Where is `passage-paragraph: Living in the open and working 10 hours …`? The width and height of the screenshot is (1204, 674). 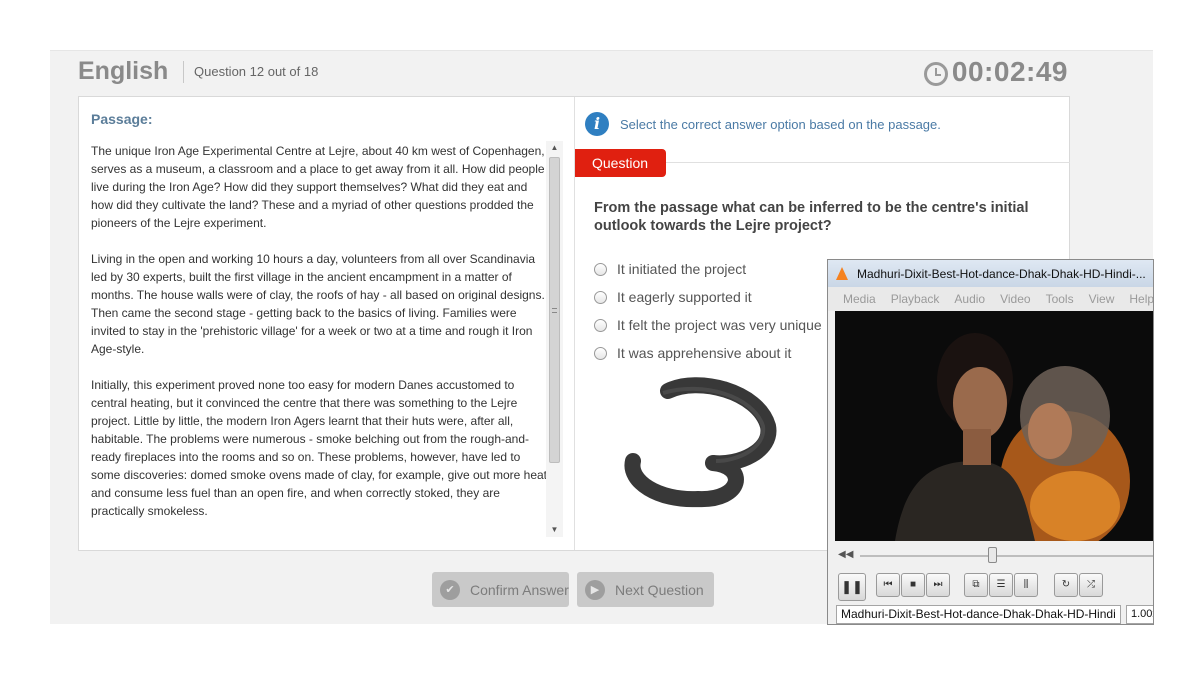
passage-paragraph: Living in the open and working 10 hours … is located at coordinates (318, 304).